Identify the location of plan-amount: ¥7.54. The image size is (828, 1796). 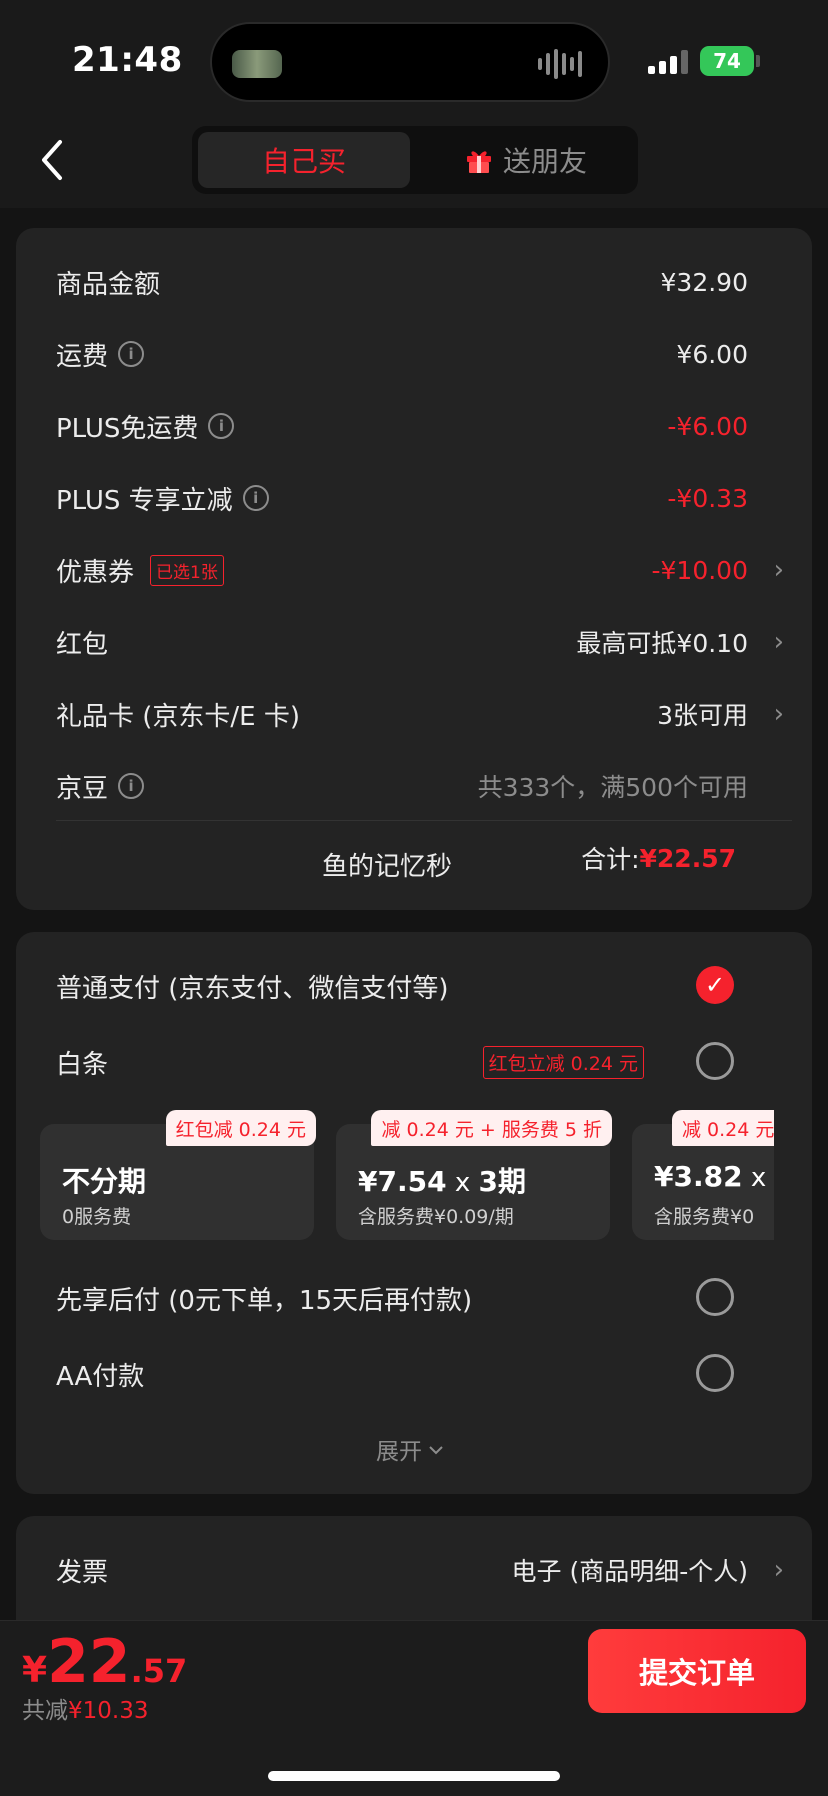
(402, 1181).